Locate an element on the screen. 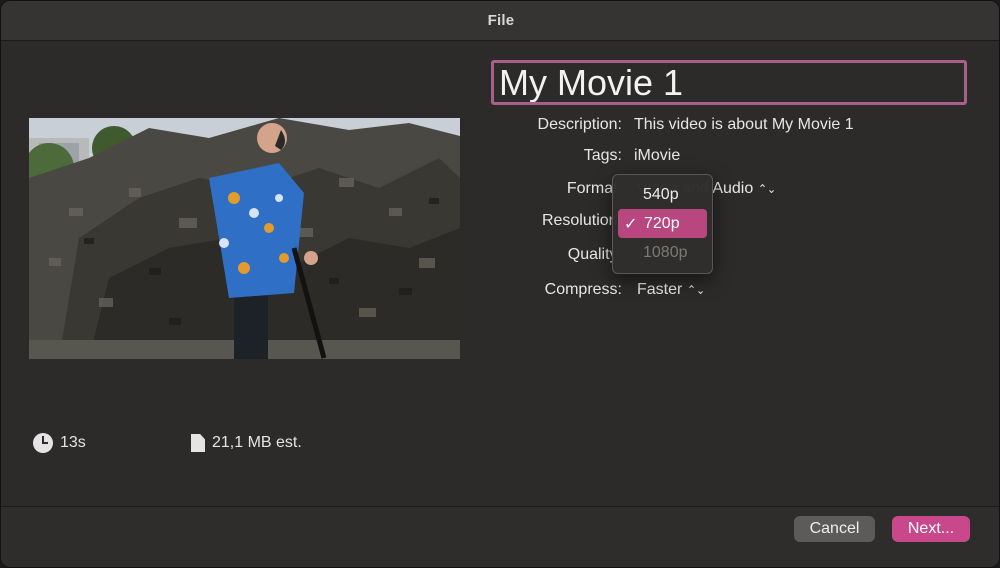  compress-value: Faster is located at coordinates (660, 289).